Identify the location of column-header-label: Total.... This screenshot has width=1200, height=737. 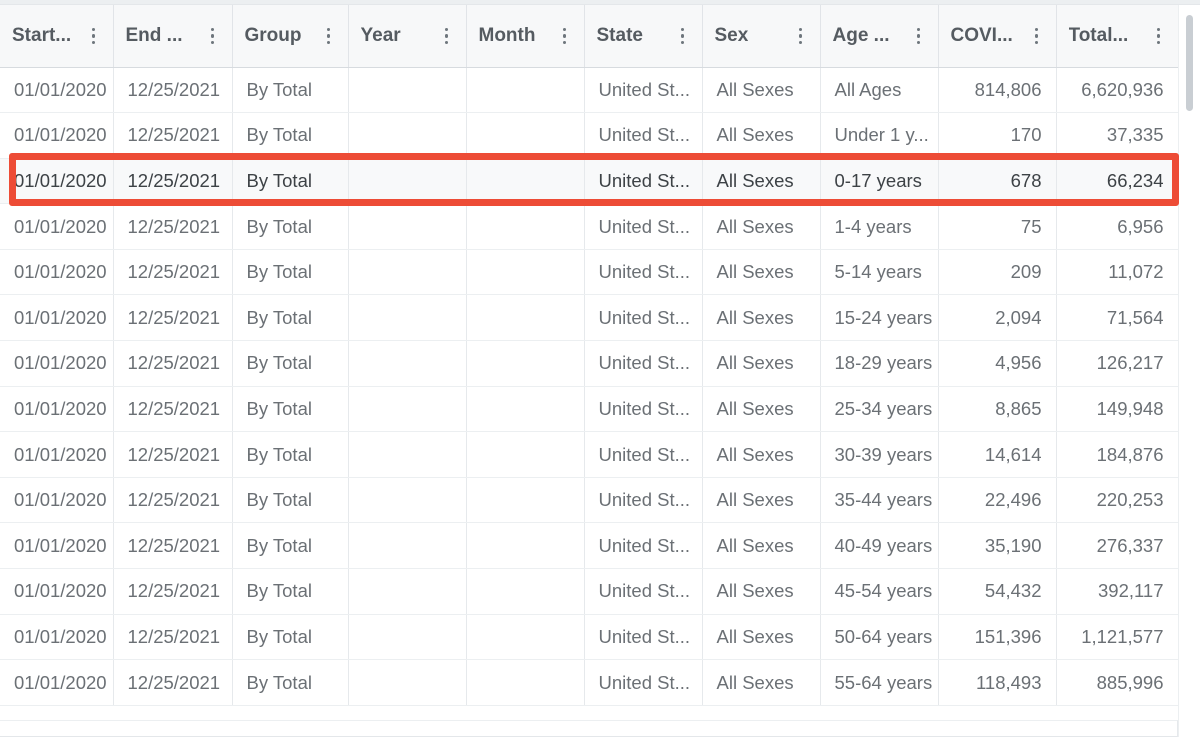
(1098, 35).